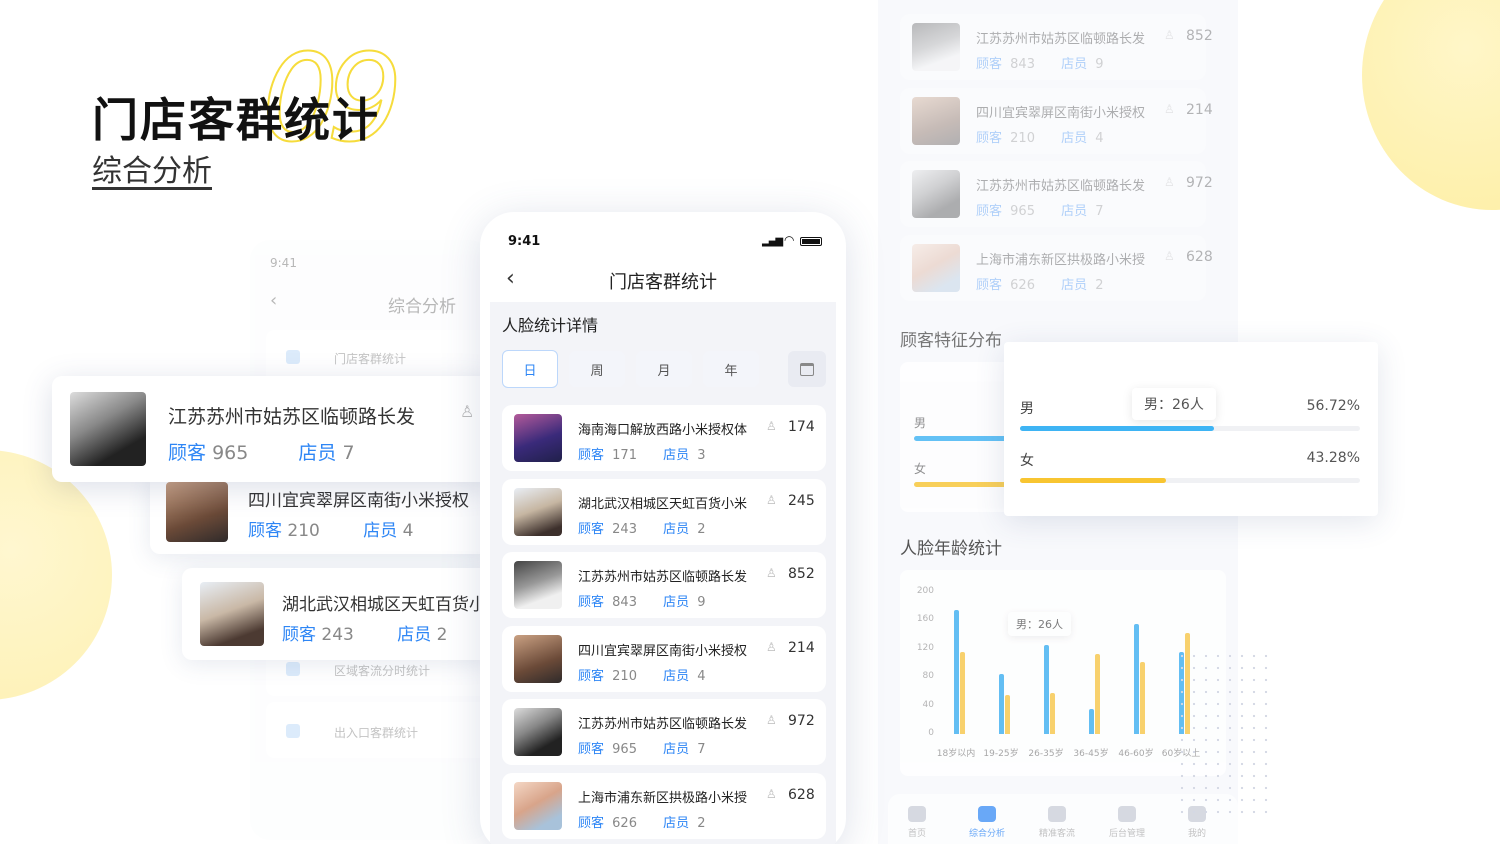  What do you see at coordinates (320, 513) in the screenshot?
I see `float-store-card: 四川宜宾翠屏区南街小米授权 顾客 210 店员 4` at bounding box center [320, 513].